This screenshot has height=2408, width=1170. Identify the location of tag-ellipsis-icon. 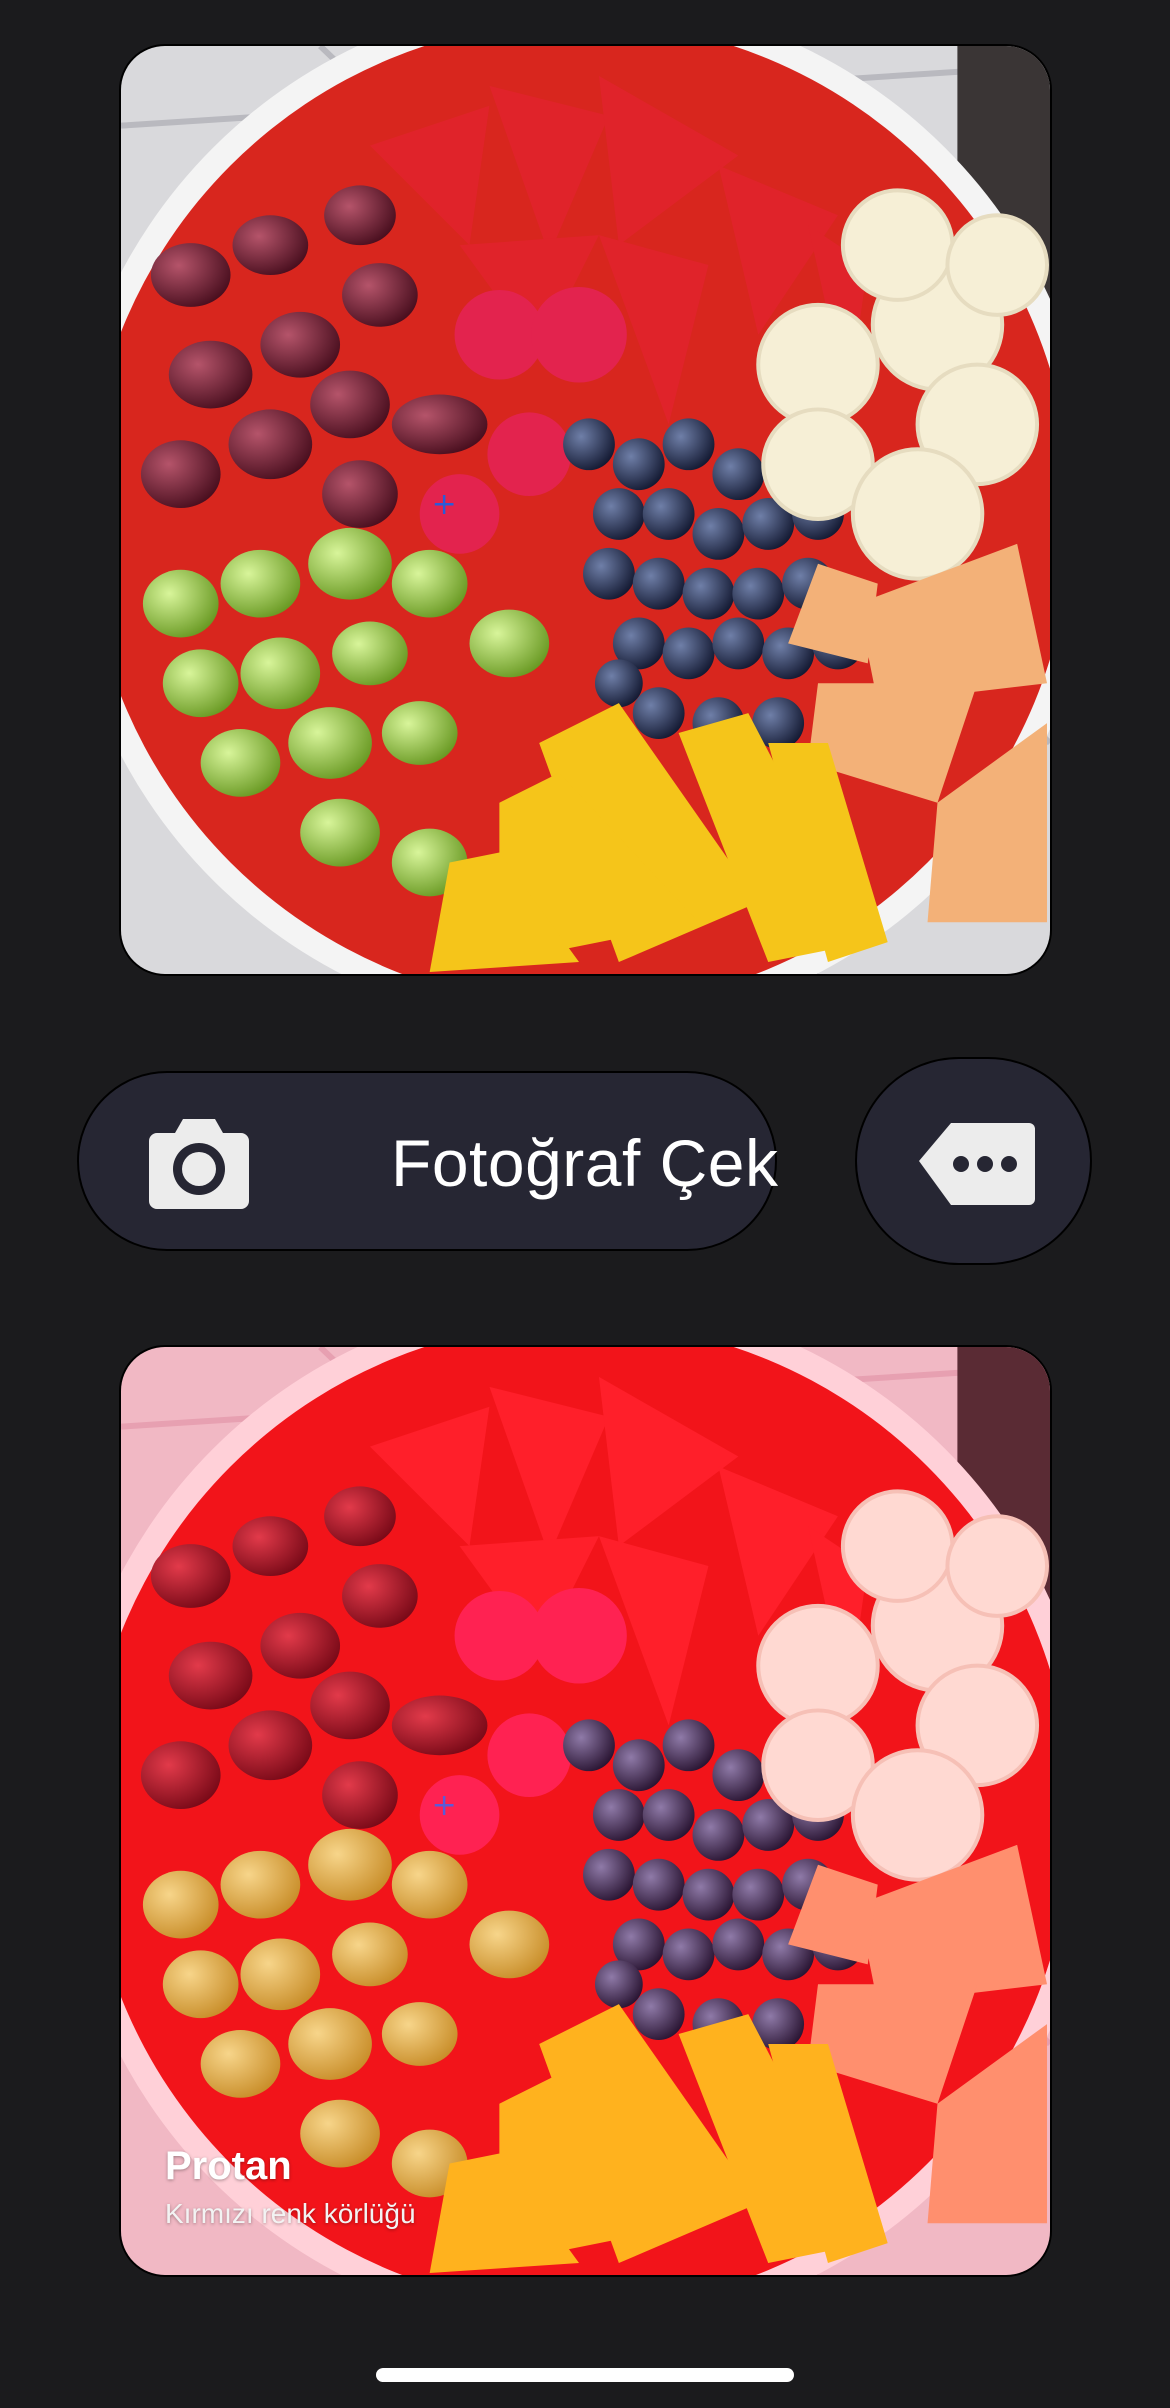
(977, 1164).